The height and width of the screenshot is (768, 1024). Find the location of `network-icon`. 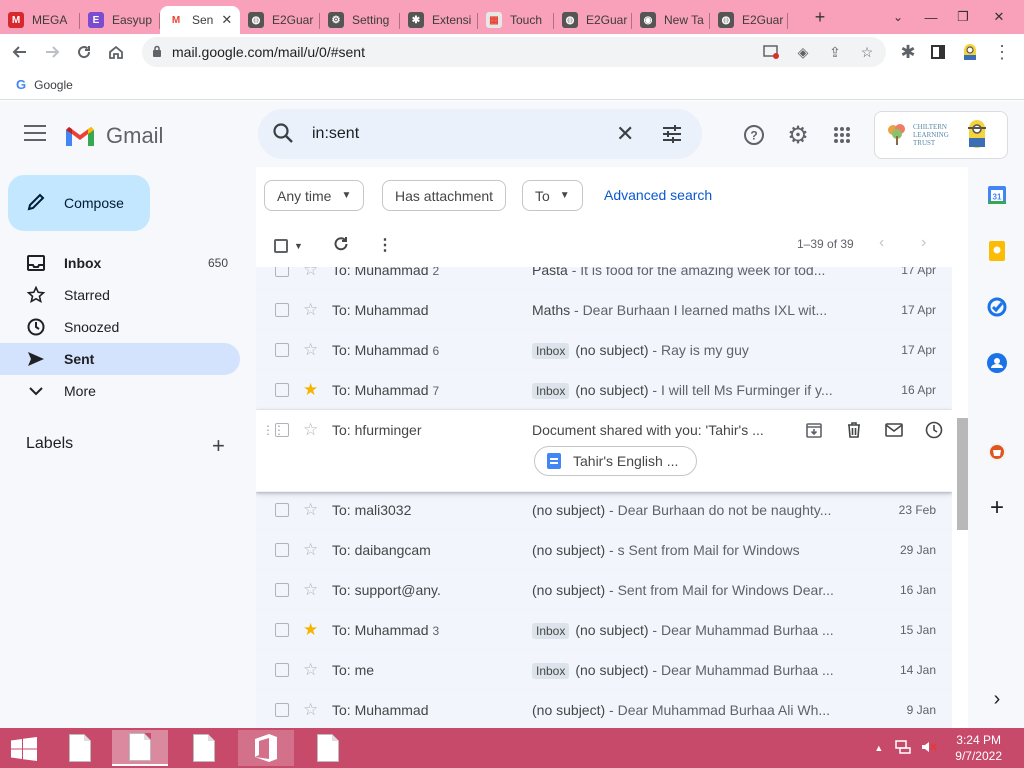

network-icon is located at coordinates (903, 748).